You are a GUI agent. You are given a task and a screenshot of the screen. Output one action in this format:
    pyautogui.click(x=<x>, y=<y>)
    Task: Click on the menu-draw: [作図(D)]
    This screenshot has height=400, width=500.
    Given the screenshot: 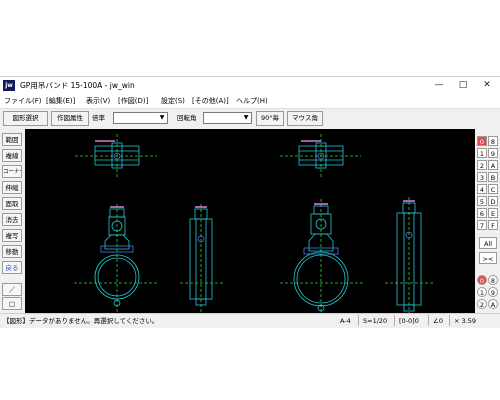 What is the action you would take?
    pyautogui.click(x=133, y=101)
    